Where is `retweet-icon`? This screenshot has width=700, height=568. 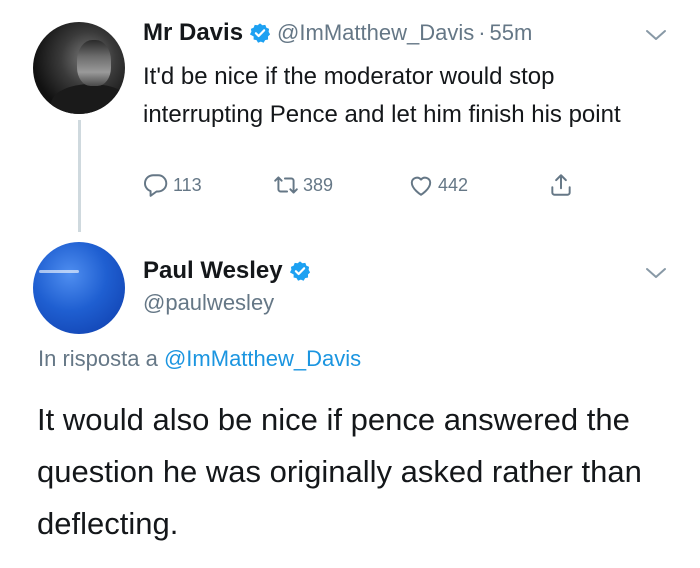 retweet-icon is located at coordinates (286, 185).